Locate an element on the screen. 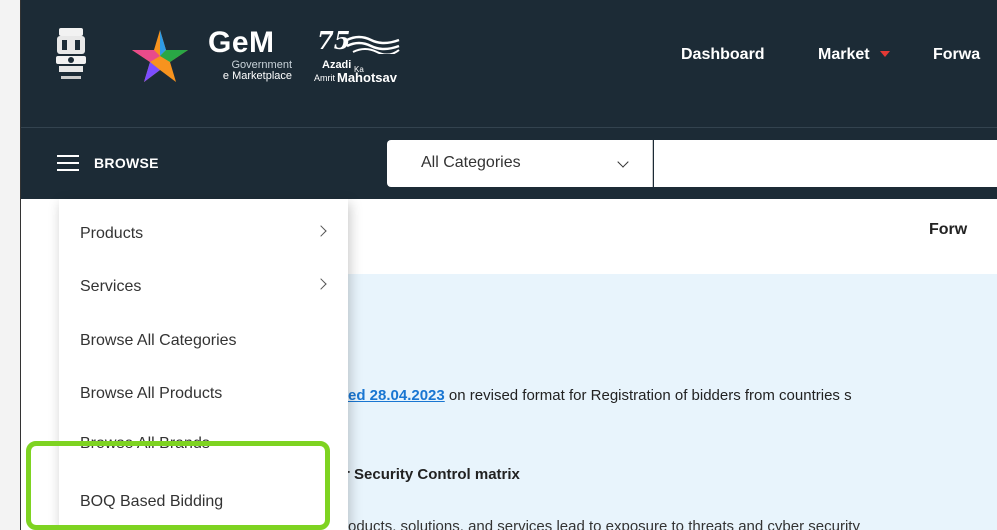  nav-dashboard: Dashboard is located at coordinates (723, 55).